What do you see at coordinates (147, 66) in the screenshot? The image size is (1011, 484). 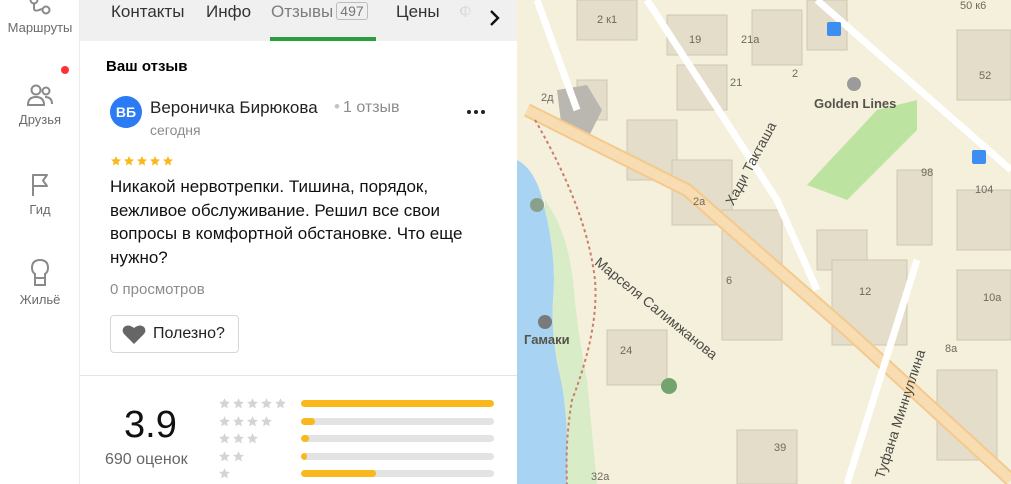 I see `section-title: Ваш отзыв` at bounding box center [147, 66].